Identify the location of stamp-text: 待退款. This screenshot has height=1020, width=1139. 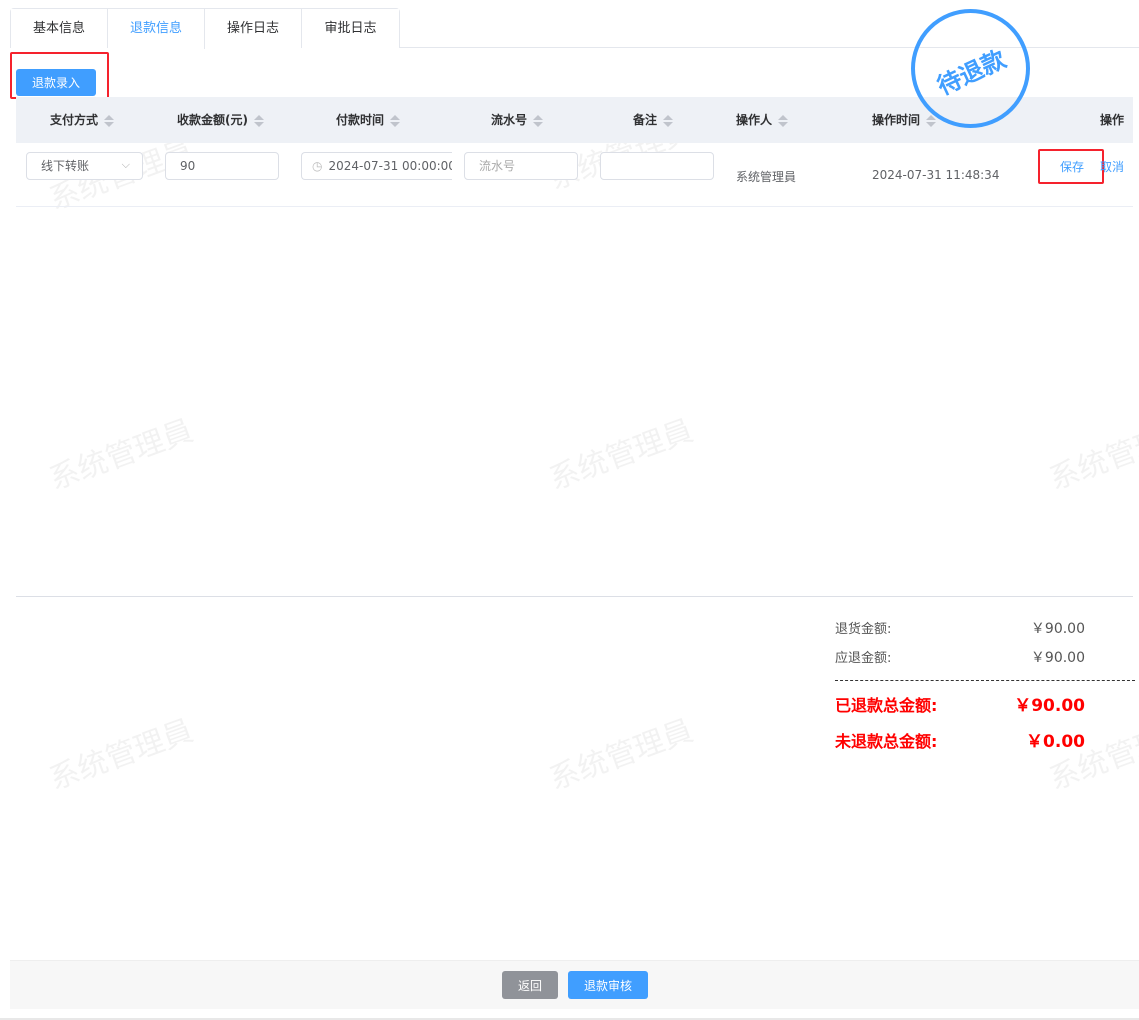
(972, 72).